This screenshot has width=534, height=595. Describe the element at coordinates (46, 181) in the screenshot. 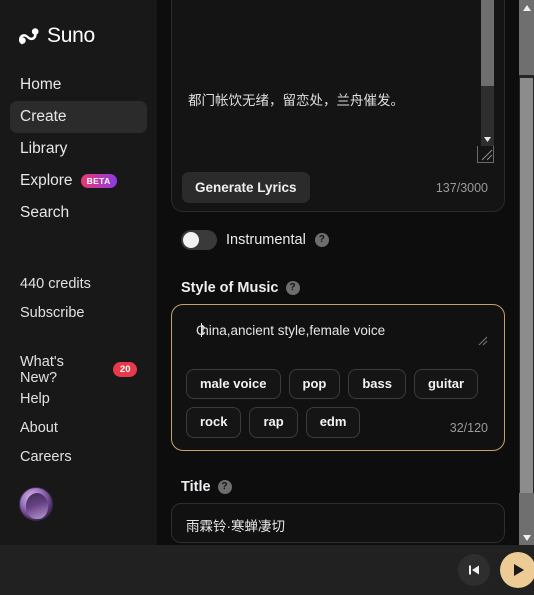

I see `sidebar-item-label: Explore` at that location.